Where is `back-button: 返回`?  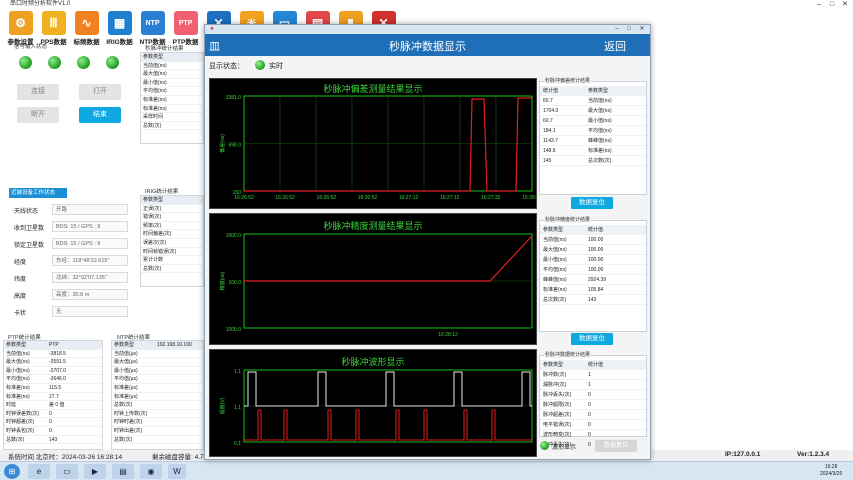
back-button: 返回 is located at coordinates (615, 46).